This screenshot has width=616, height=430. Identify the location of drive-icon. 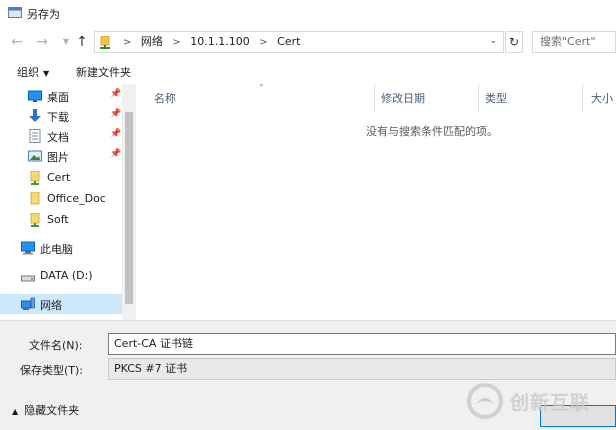
(28, 278).